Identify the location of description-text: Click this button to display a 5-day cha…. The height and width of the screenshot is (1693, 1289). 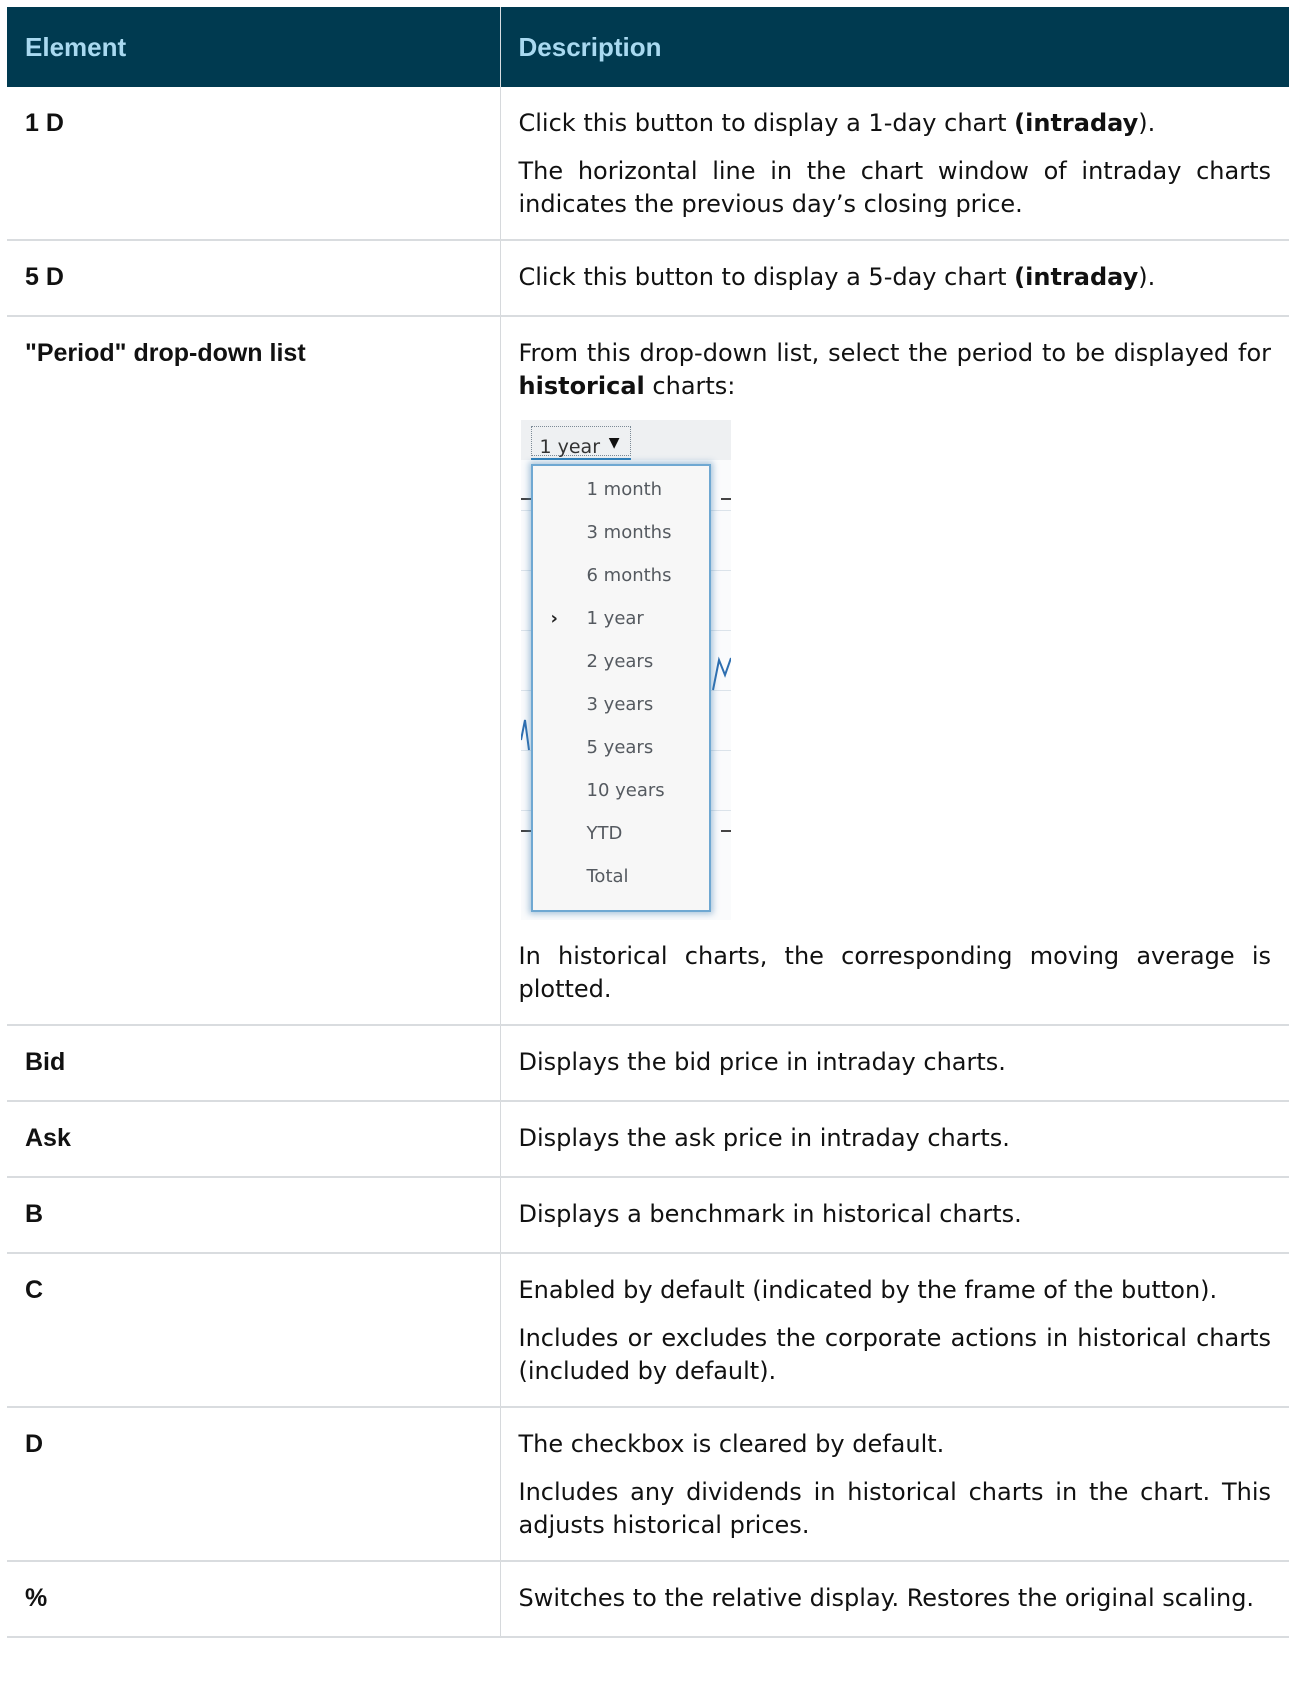
(837, 277).